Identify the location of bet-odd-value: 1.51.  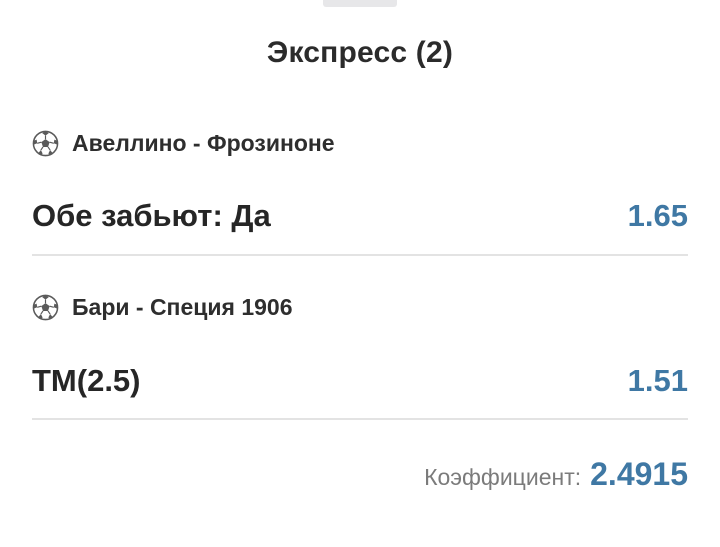
(657, 380).